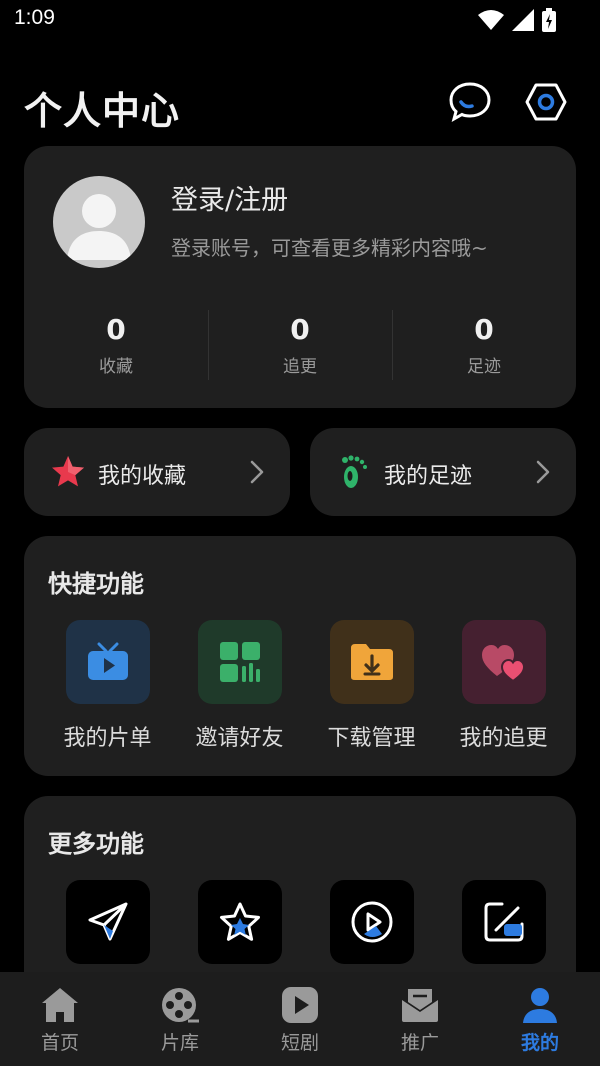  Describe the element at coordinates (96, 844) in the screenshot. I see `section-title: 更多功能` at that location.